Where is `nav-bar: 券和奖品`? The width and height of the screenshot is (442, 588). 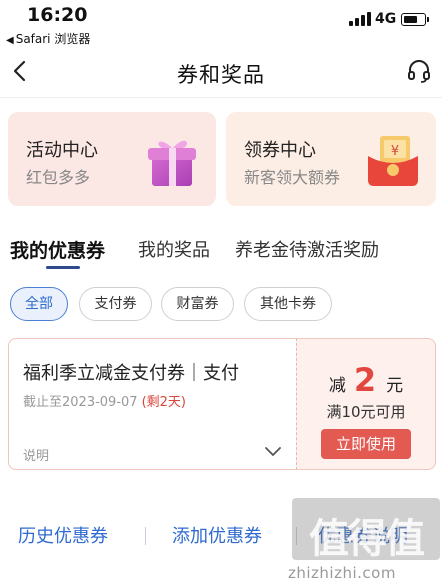
nav-bar: 券和奖品 is located at coordinates (221, 72).